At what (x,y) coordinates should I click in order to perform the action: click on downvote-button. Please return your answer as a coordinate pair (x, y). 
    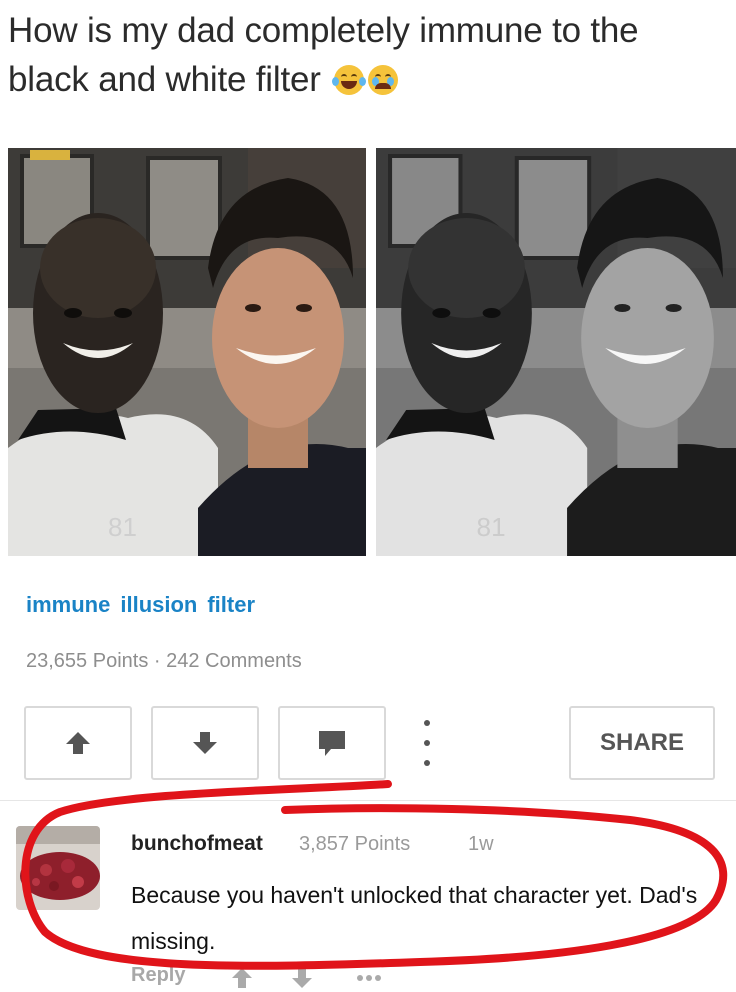
    Looking at the image, I should click on (205, 743).